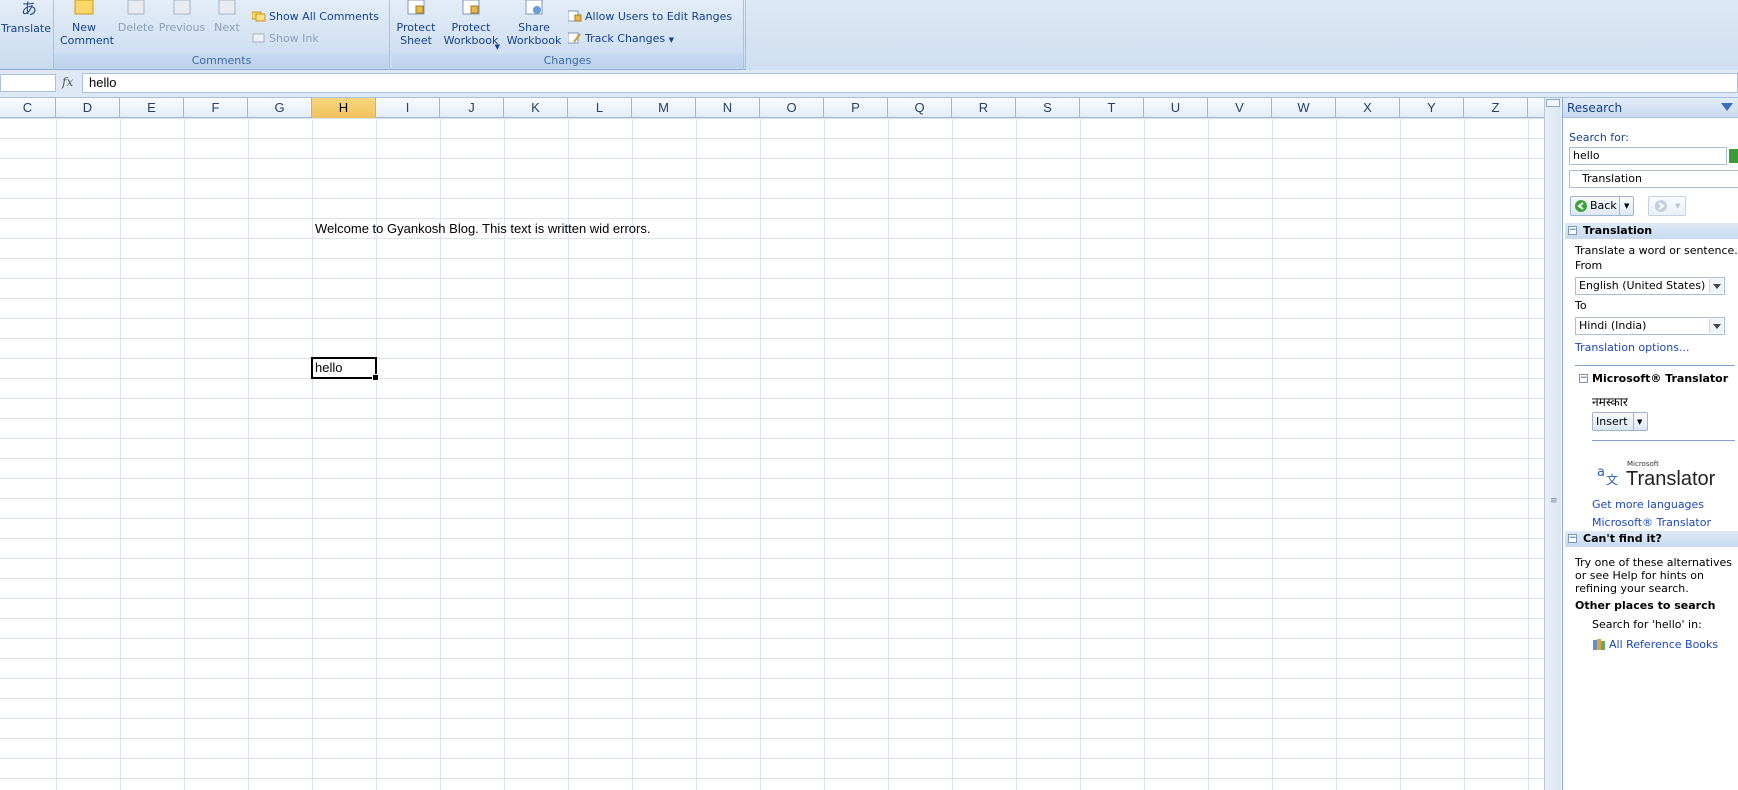 The height and width of the screenshot is (790, 1738). What do you see at coordinates (1648, 504) in the screenshot?
I see `get-more-languages-link: Get more languages` at bounding box center [1648, 504].